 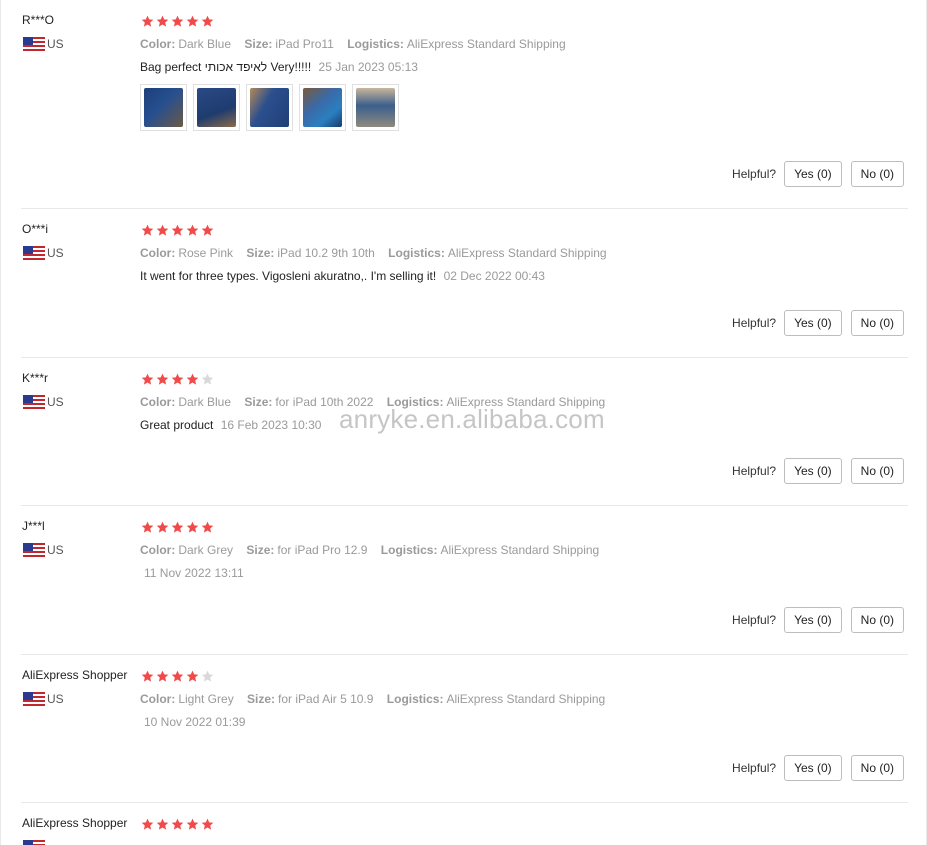 I want to click on color-value: Dark Grey, so click(x=206, y=550).